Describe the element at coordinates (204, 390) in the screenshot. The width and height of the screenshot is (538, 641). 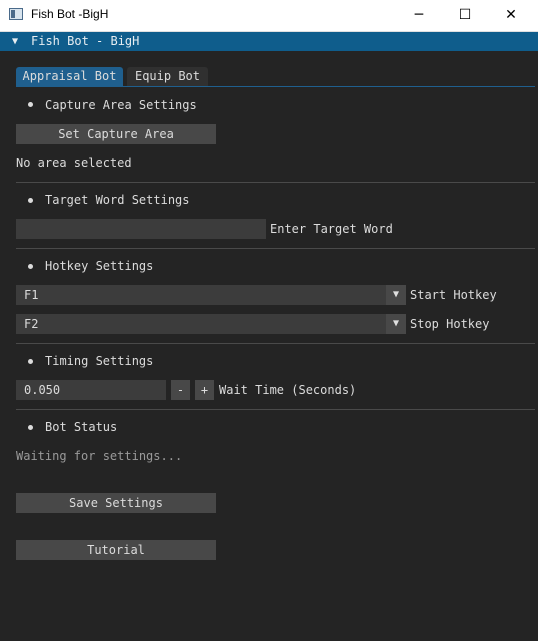
I see `increment-button: +` at that location.